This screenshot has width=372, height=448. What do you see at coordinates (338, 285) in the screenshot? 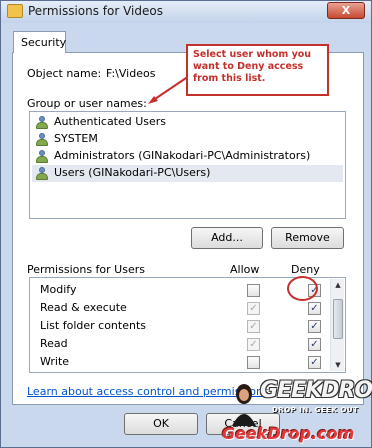
I see `scroll-up-arrow-icon: ▲` at bounding box center [338, 285].